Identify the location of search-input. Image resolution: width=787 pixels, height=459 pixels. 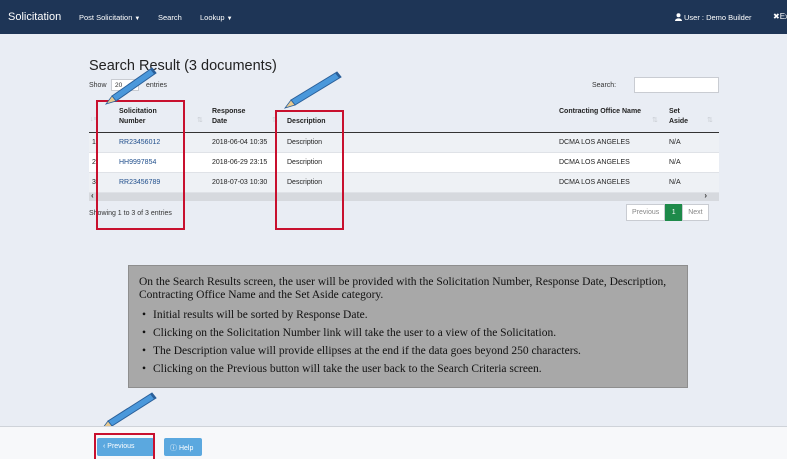
(676, 85).